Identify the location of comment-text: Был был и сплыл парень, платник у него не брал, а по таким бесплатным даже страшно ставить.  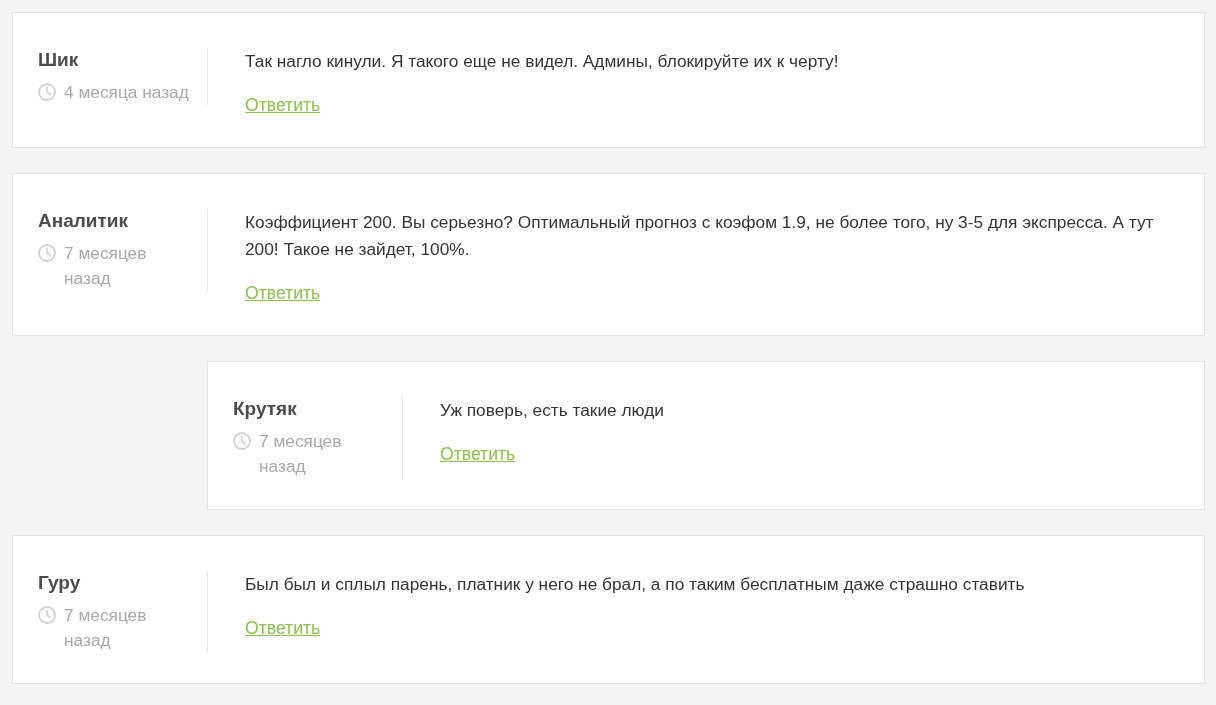
(635, 584).